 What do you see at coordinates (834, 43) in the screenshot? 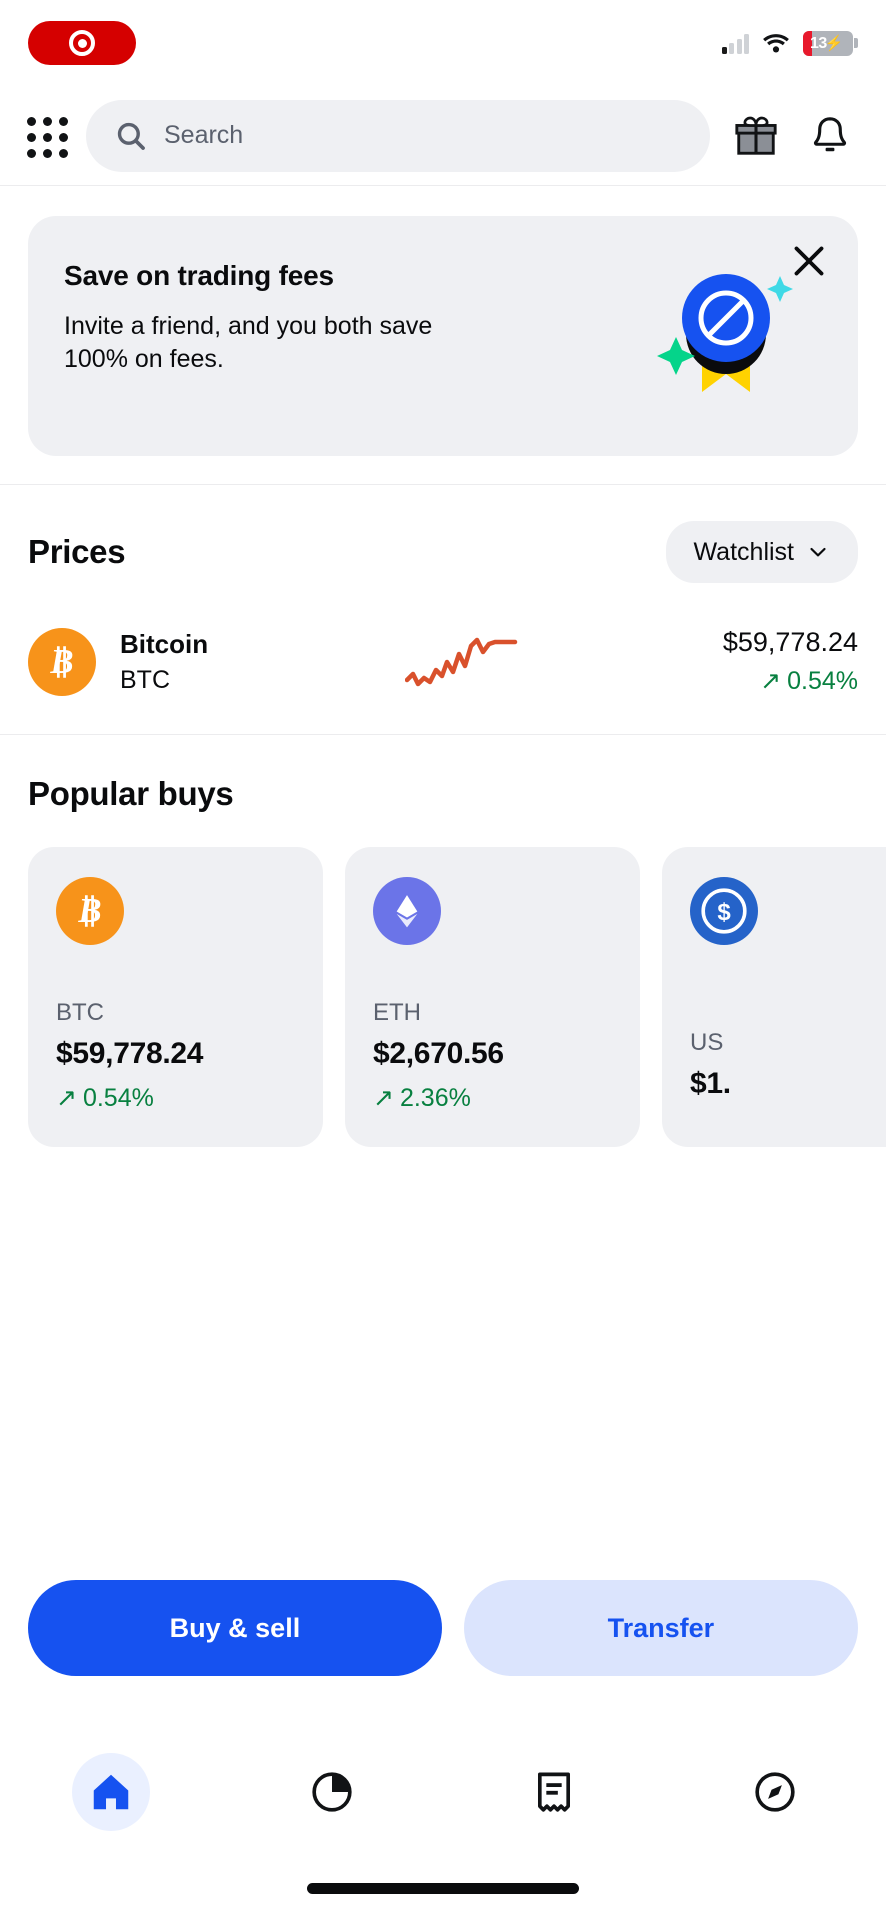
I see `charging-bolt-icon: ⚡` at bounding box center [834, 43].